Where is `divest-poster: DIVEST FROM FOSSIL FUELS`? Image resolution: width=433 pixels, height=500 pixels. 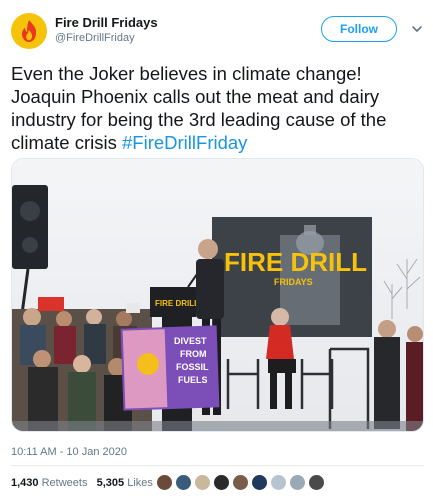
divest-poster: DIVEST FROM FOSSIL FUELS is located at coordinates (170, 368).